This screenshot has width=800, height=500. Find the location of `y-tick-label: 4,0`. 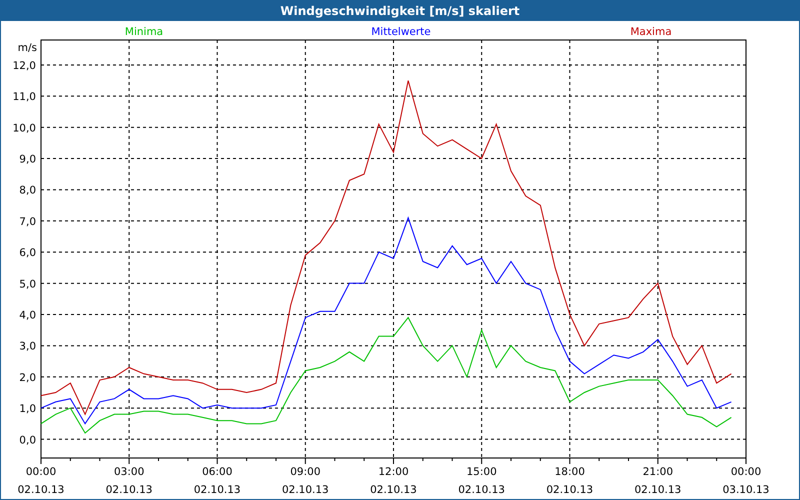

y-tick-label: 4,0 is located at coordinates (27, 316).